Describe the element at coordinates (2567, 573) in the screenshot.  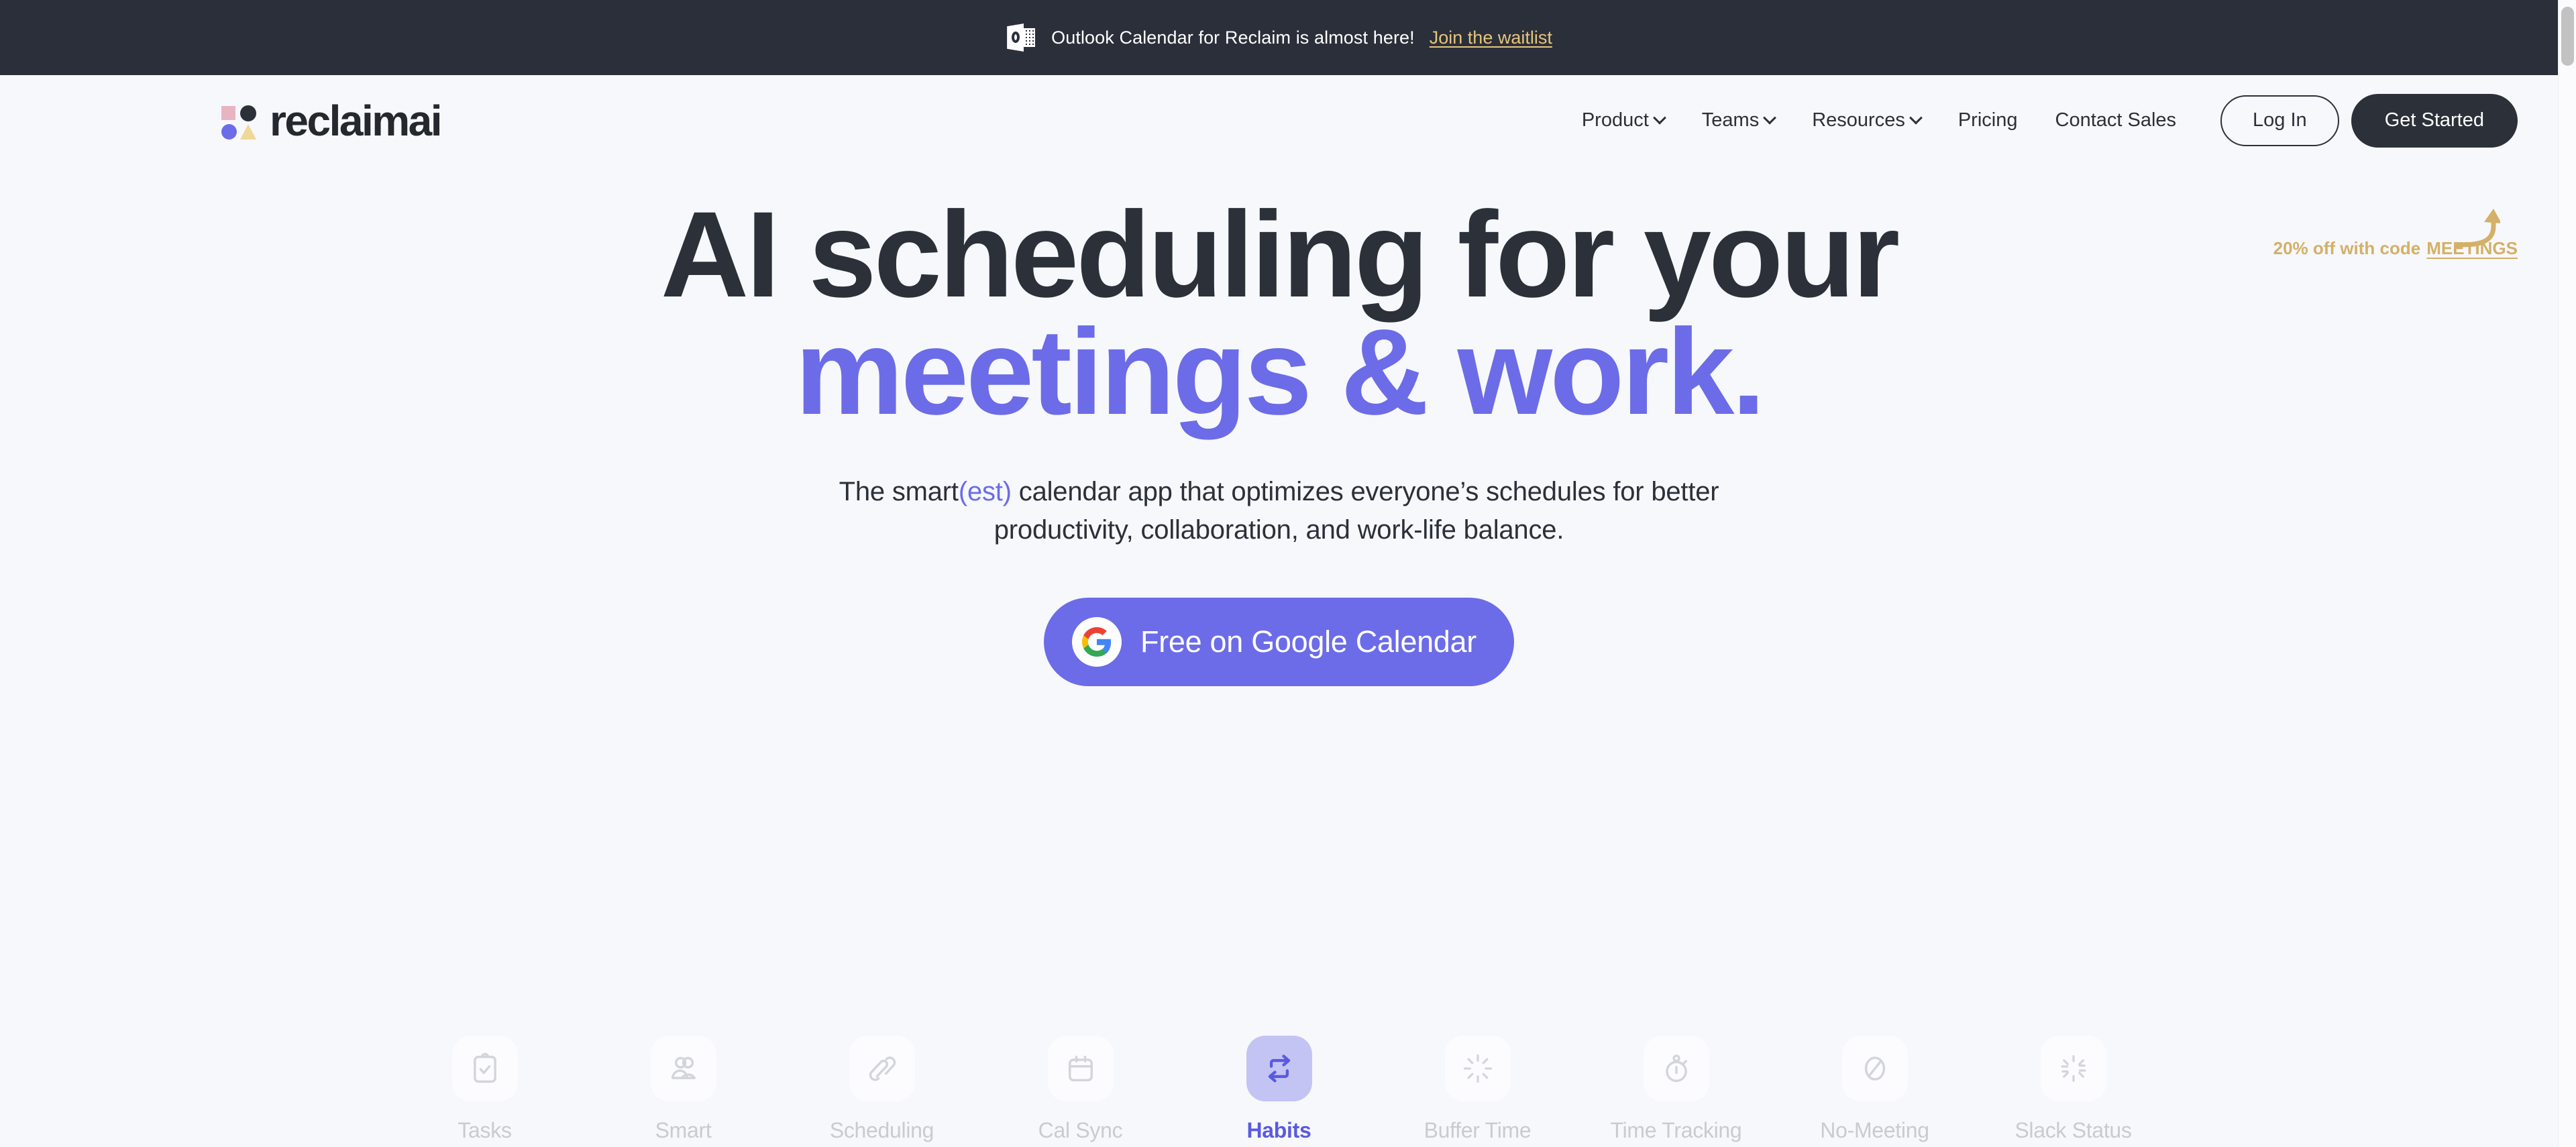
I see `page-scrollbar` at that location.